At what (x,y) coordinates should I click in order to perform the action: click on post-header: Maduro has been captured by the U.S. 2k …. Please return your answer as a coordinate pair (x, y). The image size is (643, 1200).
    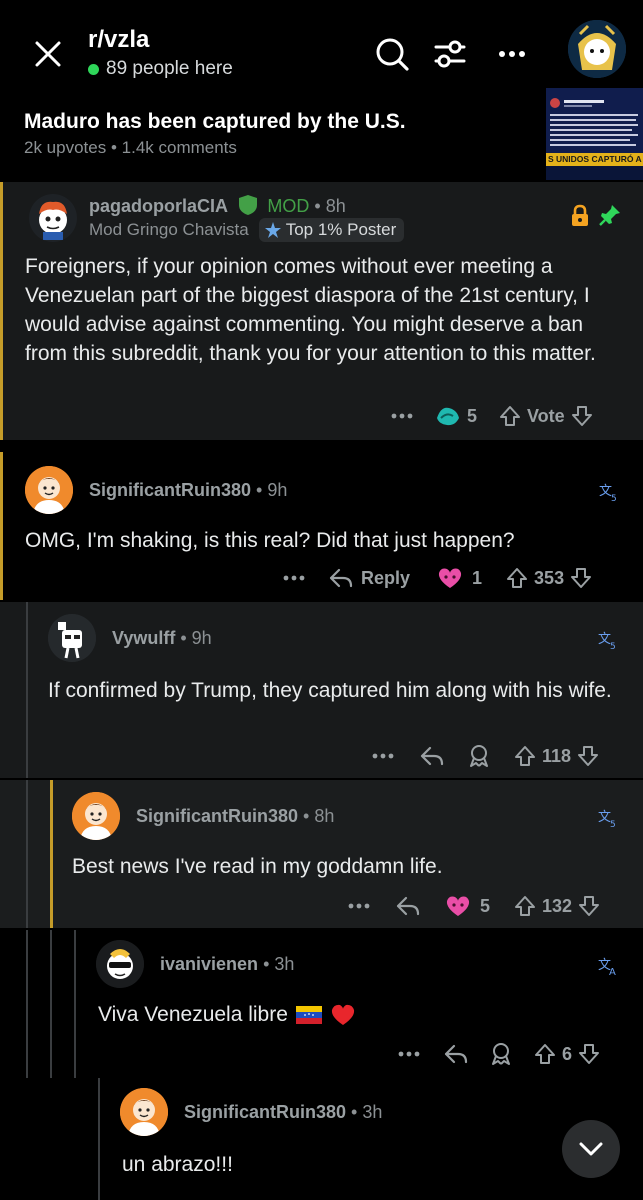
    Looking at the image, I should click on (321, 134).